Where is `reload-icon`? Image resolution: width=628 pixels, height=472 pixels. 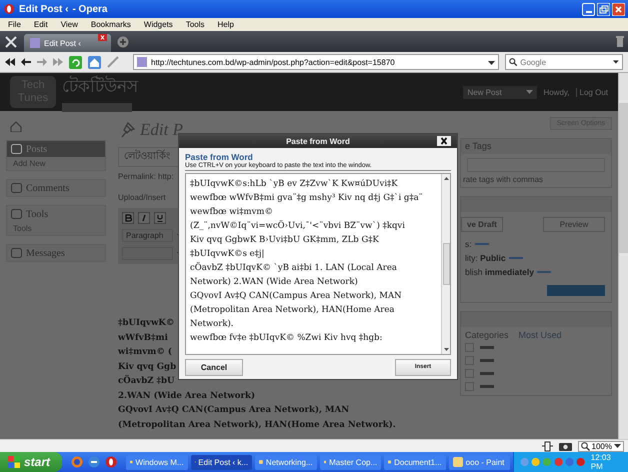 reload-icon is located at coordinates (75, 62).